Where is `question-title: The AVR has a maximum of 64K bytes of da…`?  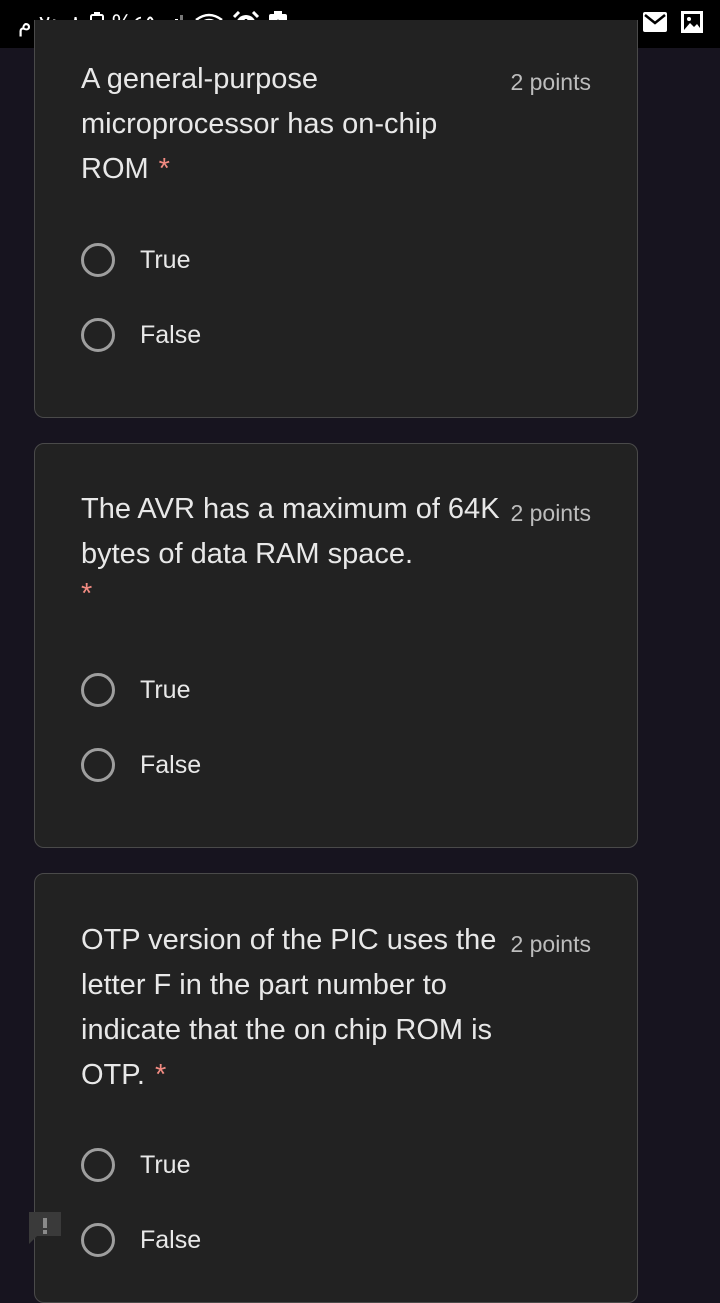 question-title: The AVR has a maximum of 64K bytes of da… is located at coordinates (291, 549).